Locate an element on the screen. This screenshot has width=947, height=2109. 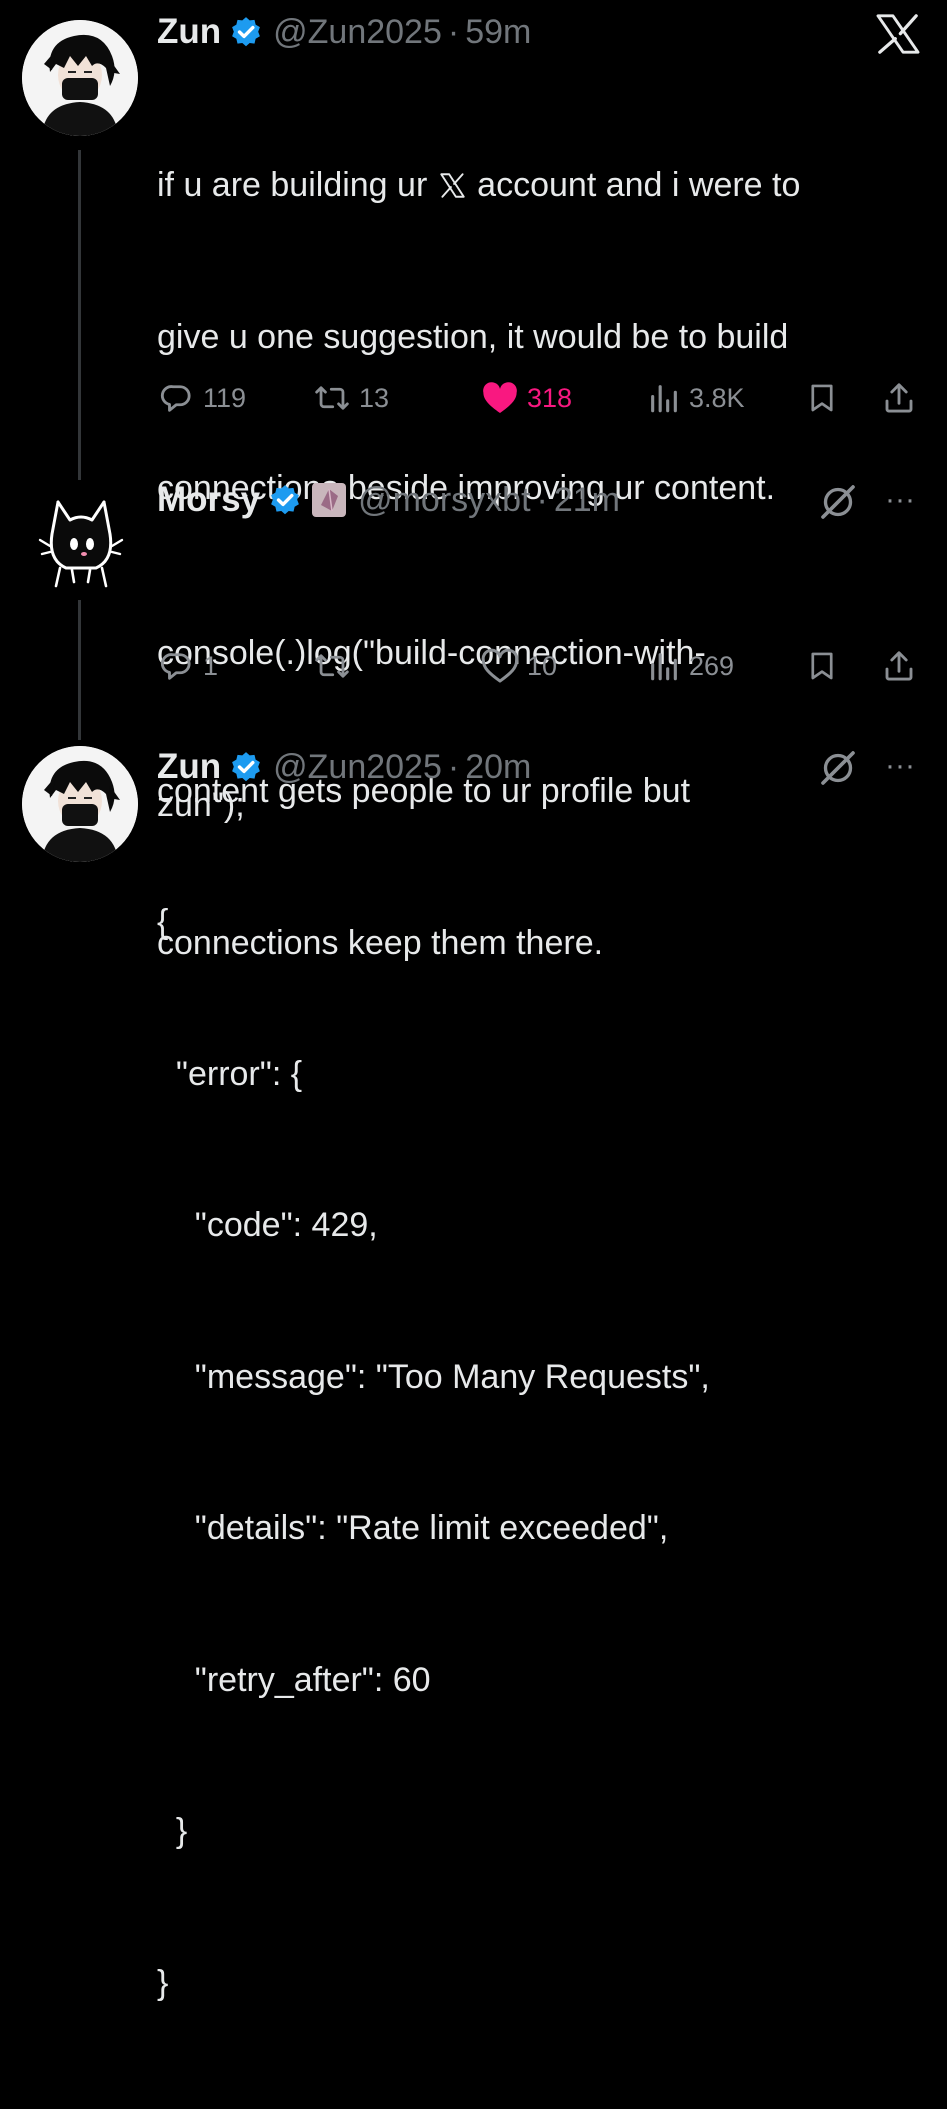
repost-button: 13 is located at coordinates (351, 398).